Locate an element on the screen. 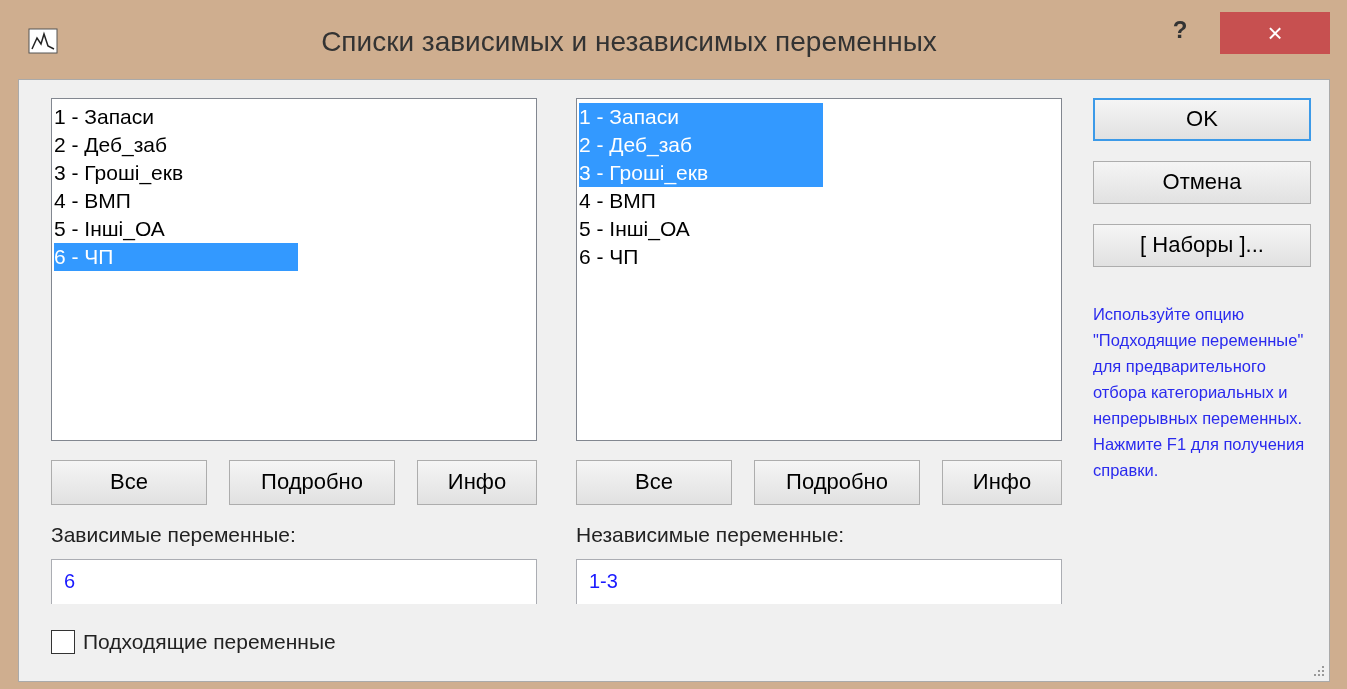  list-item: 2 - Деб_заб is located at coordinates (176, 144).